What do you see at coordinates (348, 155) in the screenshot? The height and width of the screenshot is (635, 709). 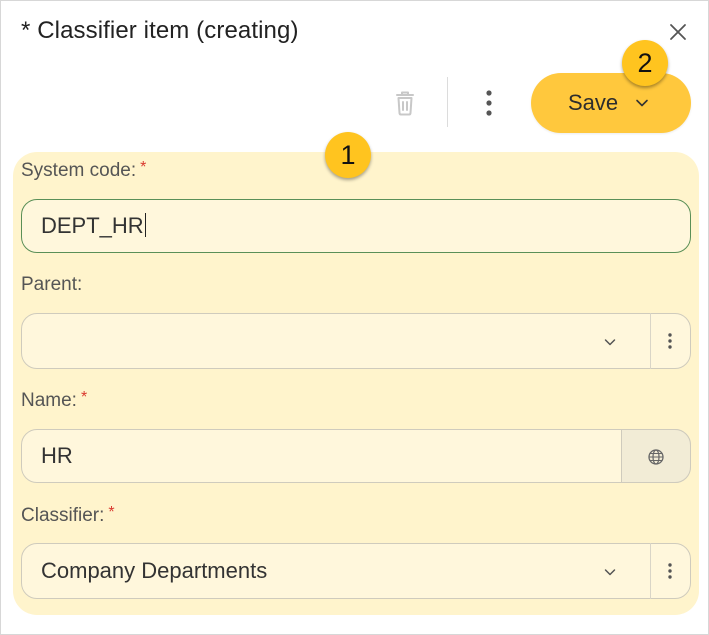 I see `annotation-badge-1: 1` at bounding box center [348, 155].